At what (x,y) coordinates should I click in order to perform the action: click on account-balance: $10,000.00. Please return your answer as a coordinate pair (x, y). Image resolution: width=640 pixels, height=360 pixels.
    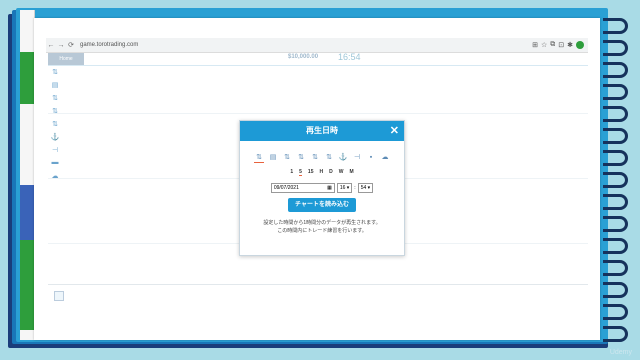
    Looking at the image, I should click on (303, 57).